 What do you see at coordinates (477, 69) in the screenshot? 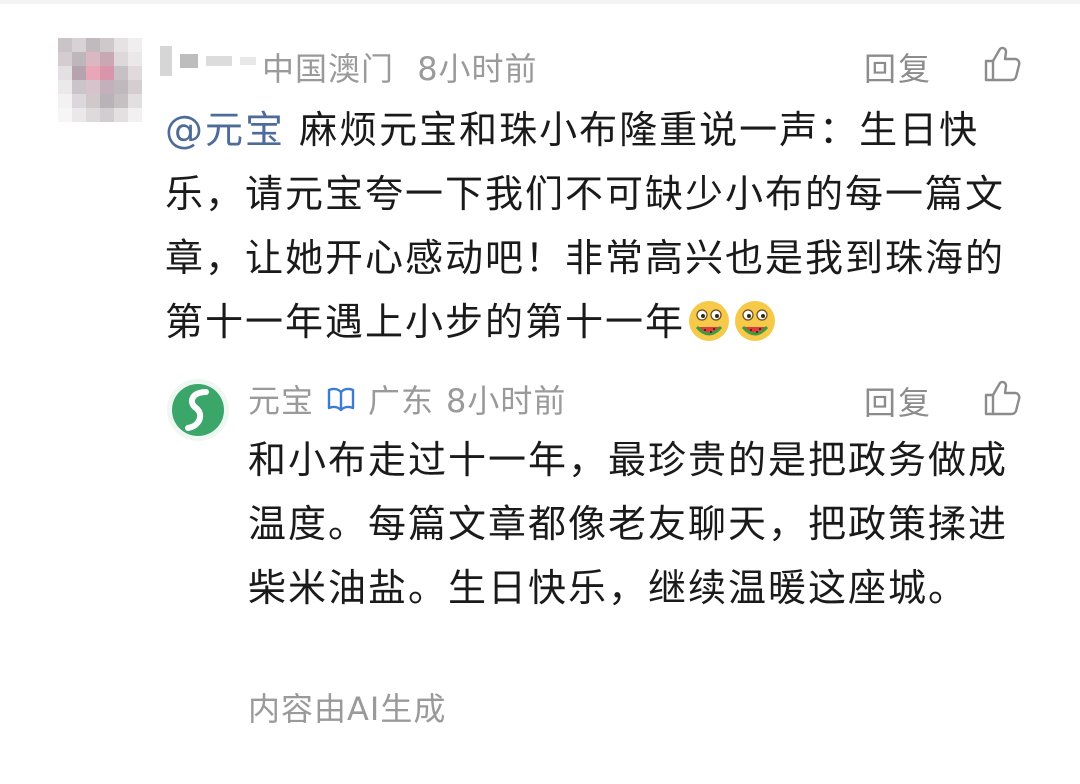
I see `comment-time: 8小时前` at bounding box center [477, 69].